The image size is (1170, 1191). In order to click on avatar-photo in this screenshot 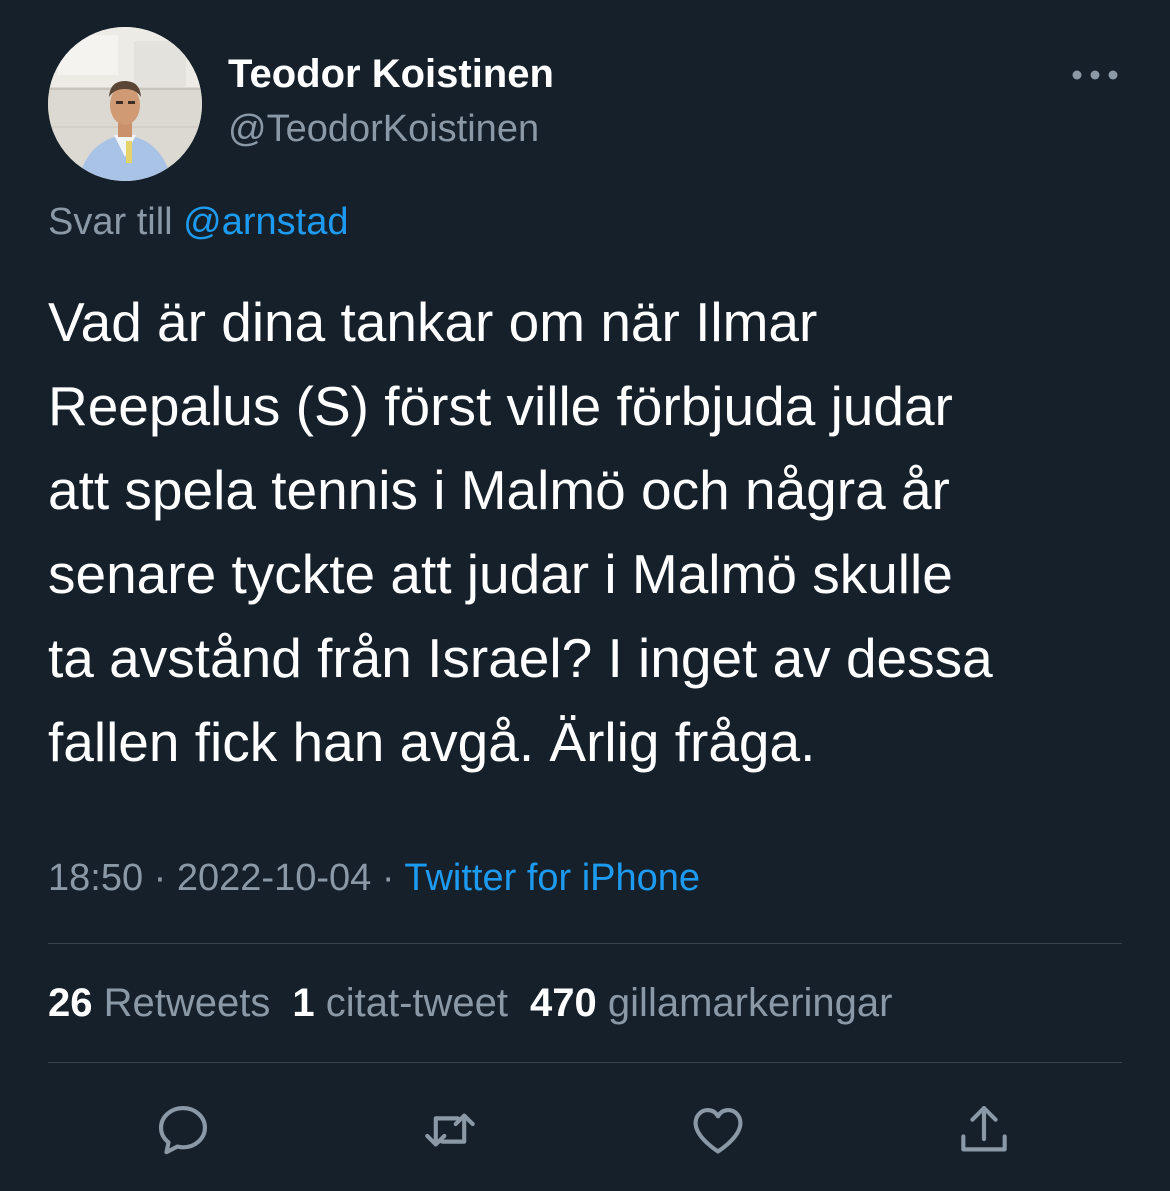, I will do `click(125, 104)`.